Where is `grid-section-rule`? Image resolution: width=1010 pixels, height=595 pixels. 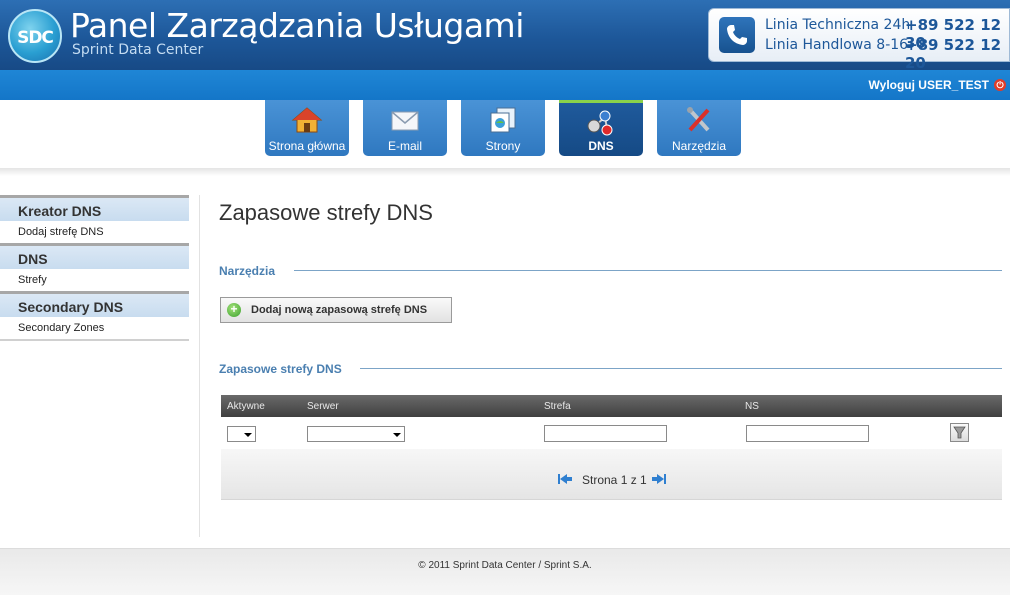 grid-section-rule is located at coordinates (681, 368).